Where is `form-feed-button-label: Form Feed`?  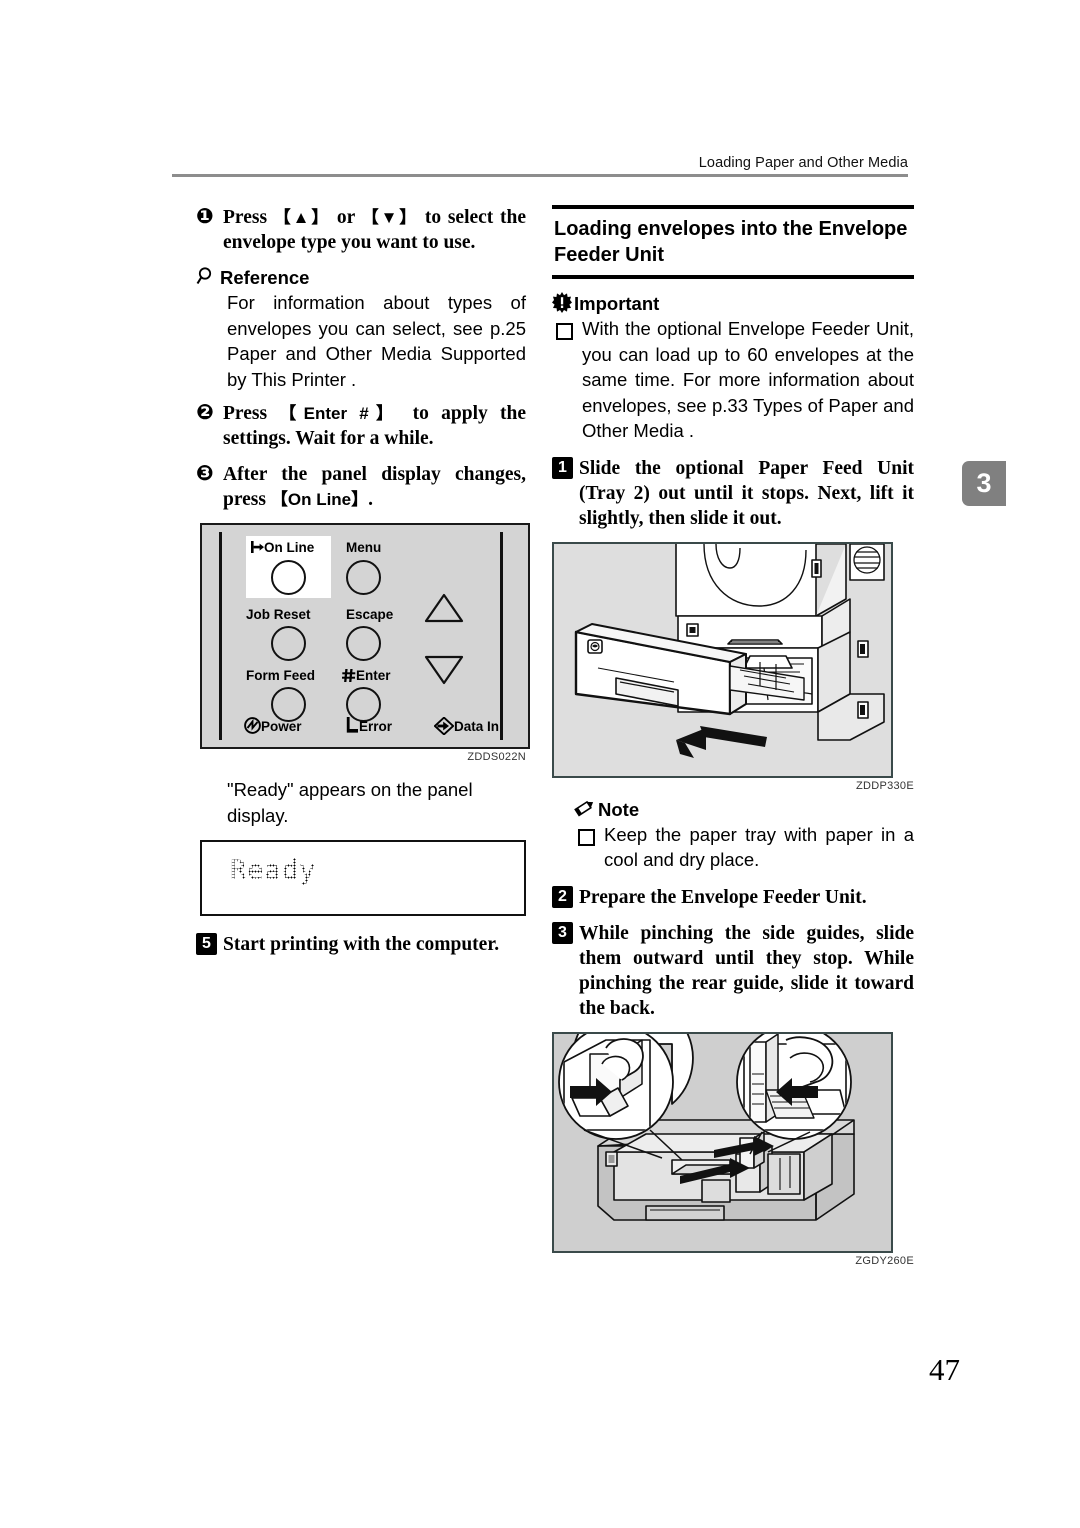 form-feed-button-label: Form Feed is located at coordinates (281, 675).